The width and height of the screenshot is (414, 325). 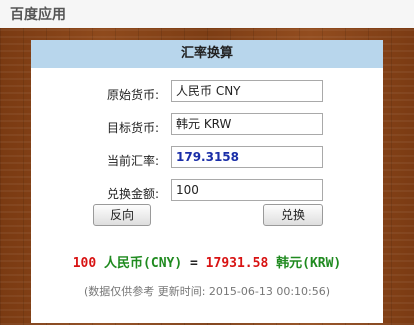 I want to click on app-title: 百度应用, so click(x=38, y=15).